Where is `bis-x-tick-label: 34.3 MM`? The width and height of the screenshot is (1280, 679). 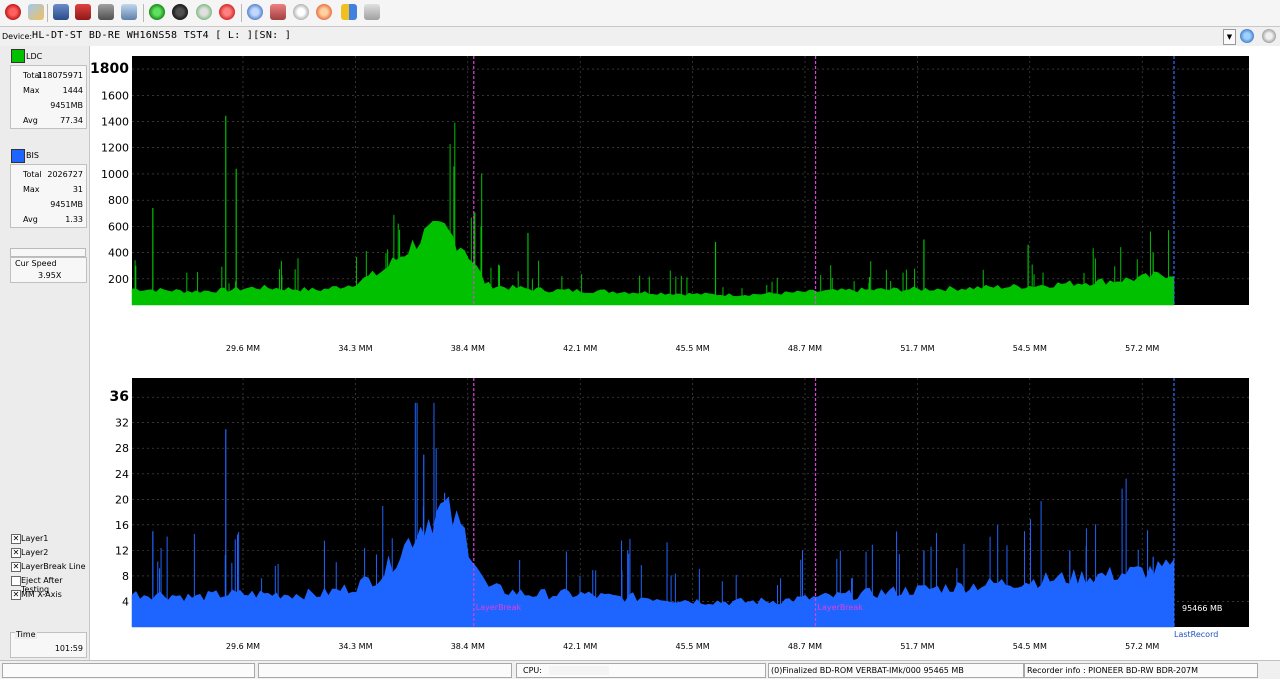 bis-x-tick-label: 34.3 MM is located at coordinates (355, 646).